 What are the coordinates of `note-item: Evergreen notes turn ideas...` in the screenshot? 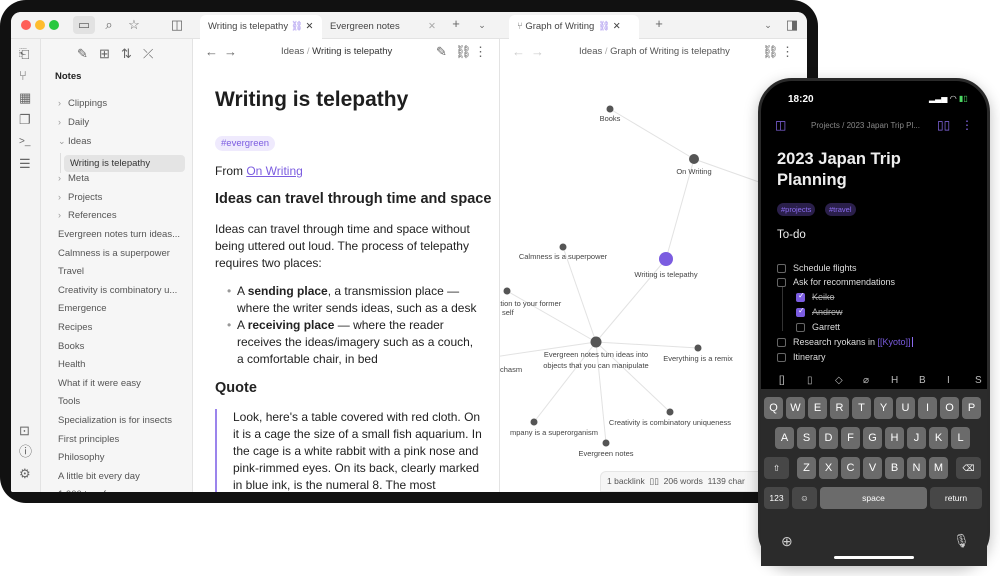 It's located at (119, 234).